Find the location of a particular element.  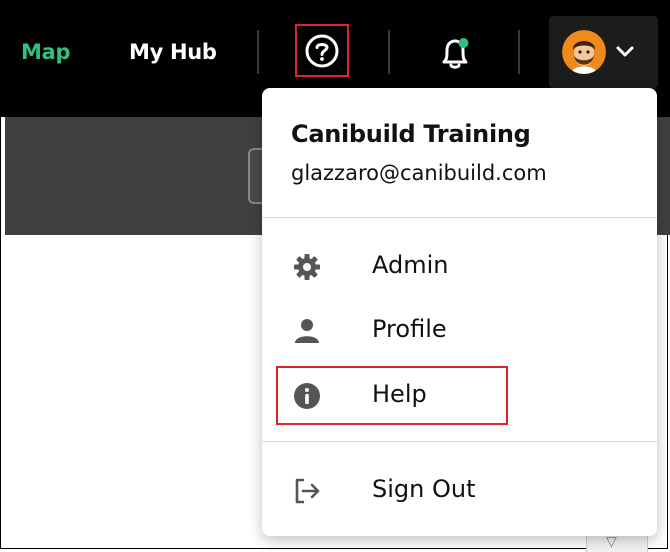

sign-out-icon is located at coordinates (307, 491).